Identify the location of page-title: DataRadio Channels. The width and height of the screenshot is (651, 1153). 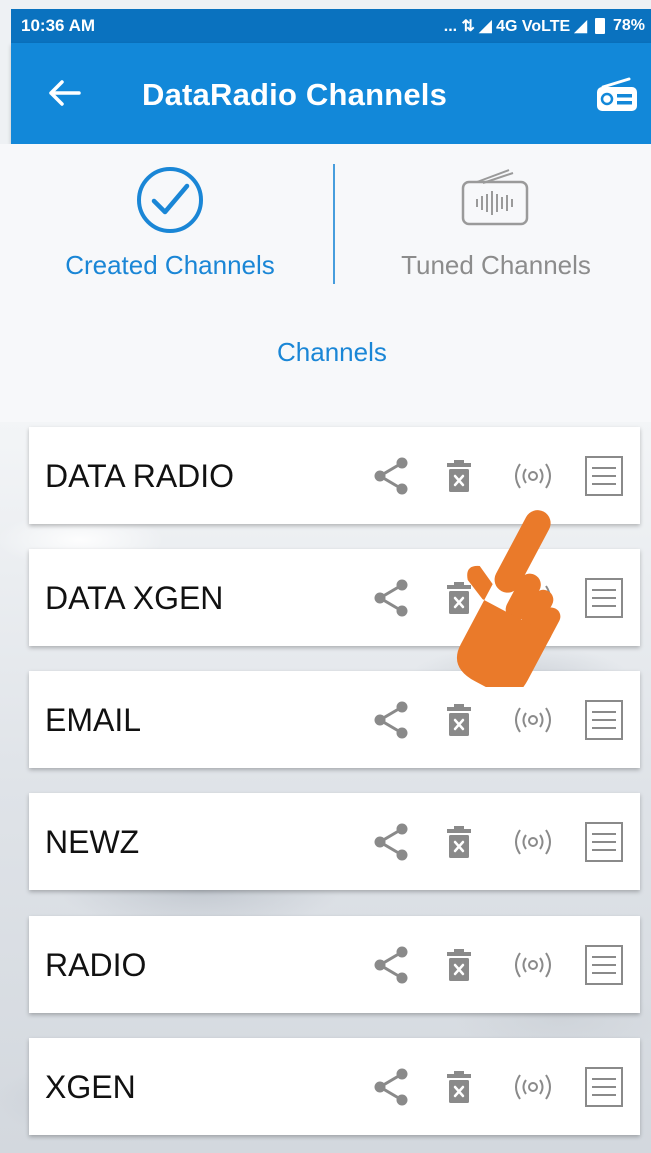
(295, 94).